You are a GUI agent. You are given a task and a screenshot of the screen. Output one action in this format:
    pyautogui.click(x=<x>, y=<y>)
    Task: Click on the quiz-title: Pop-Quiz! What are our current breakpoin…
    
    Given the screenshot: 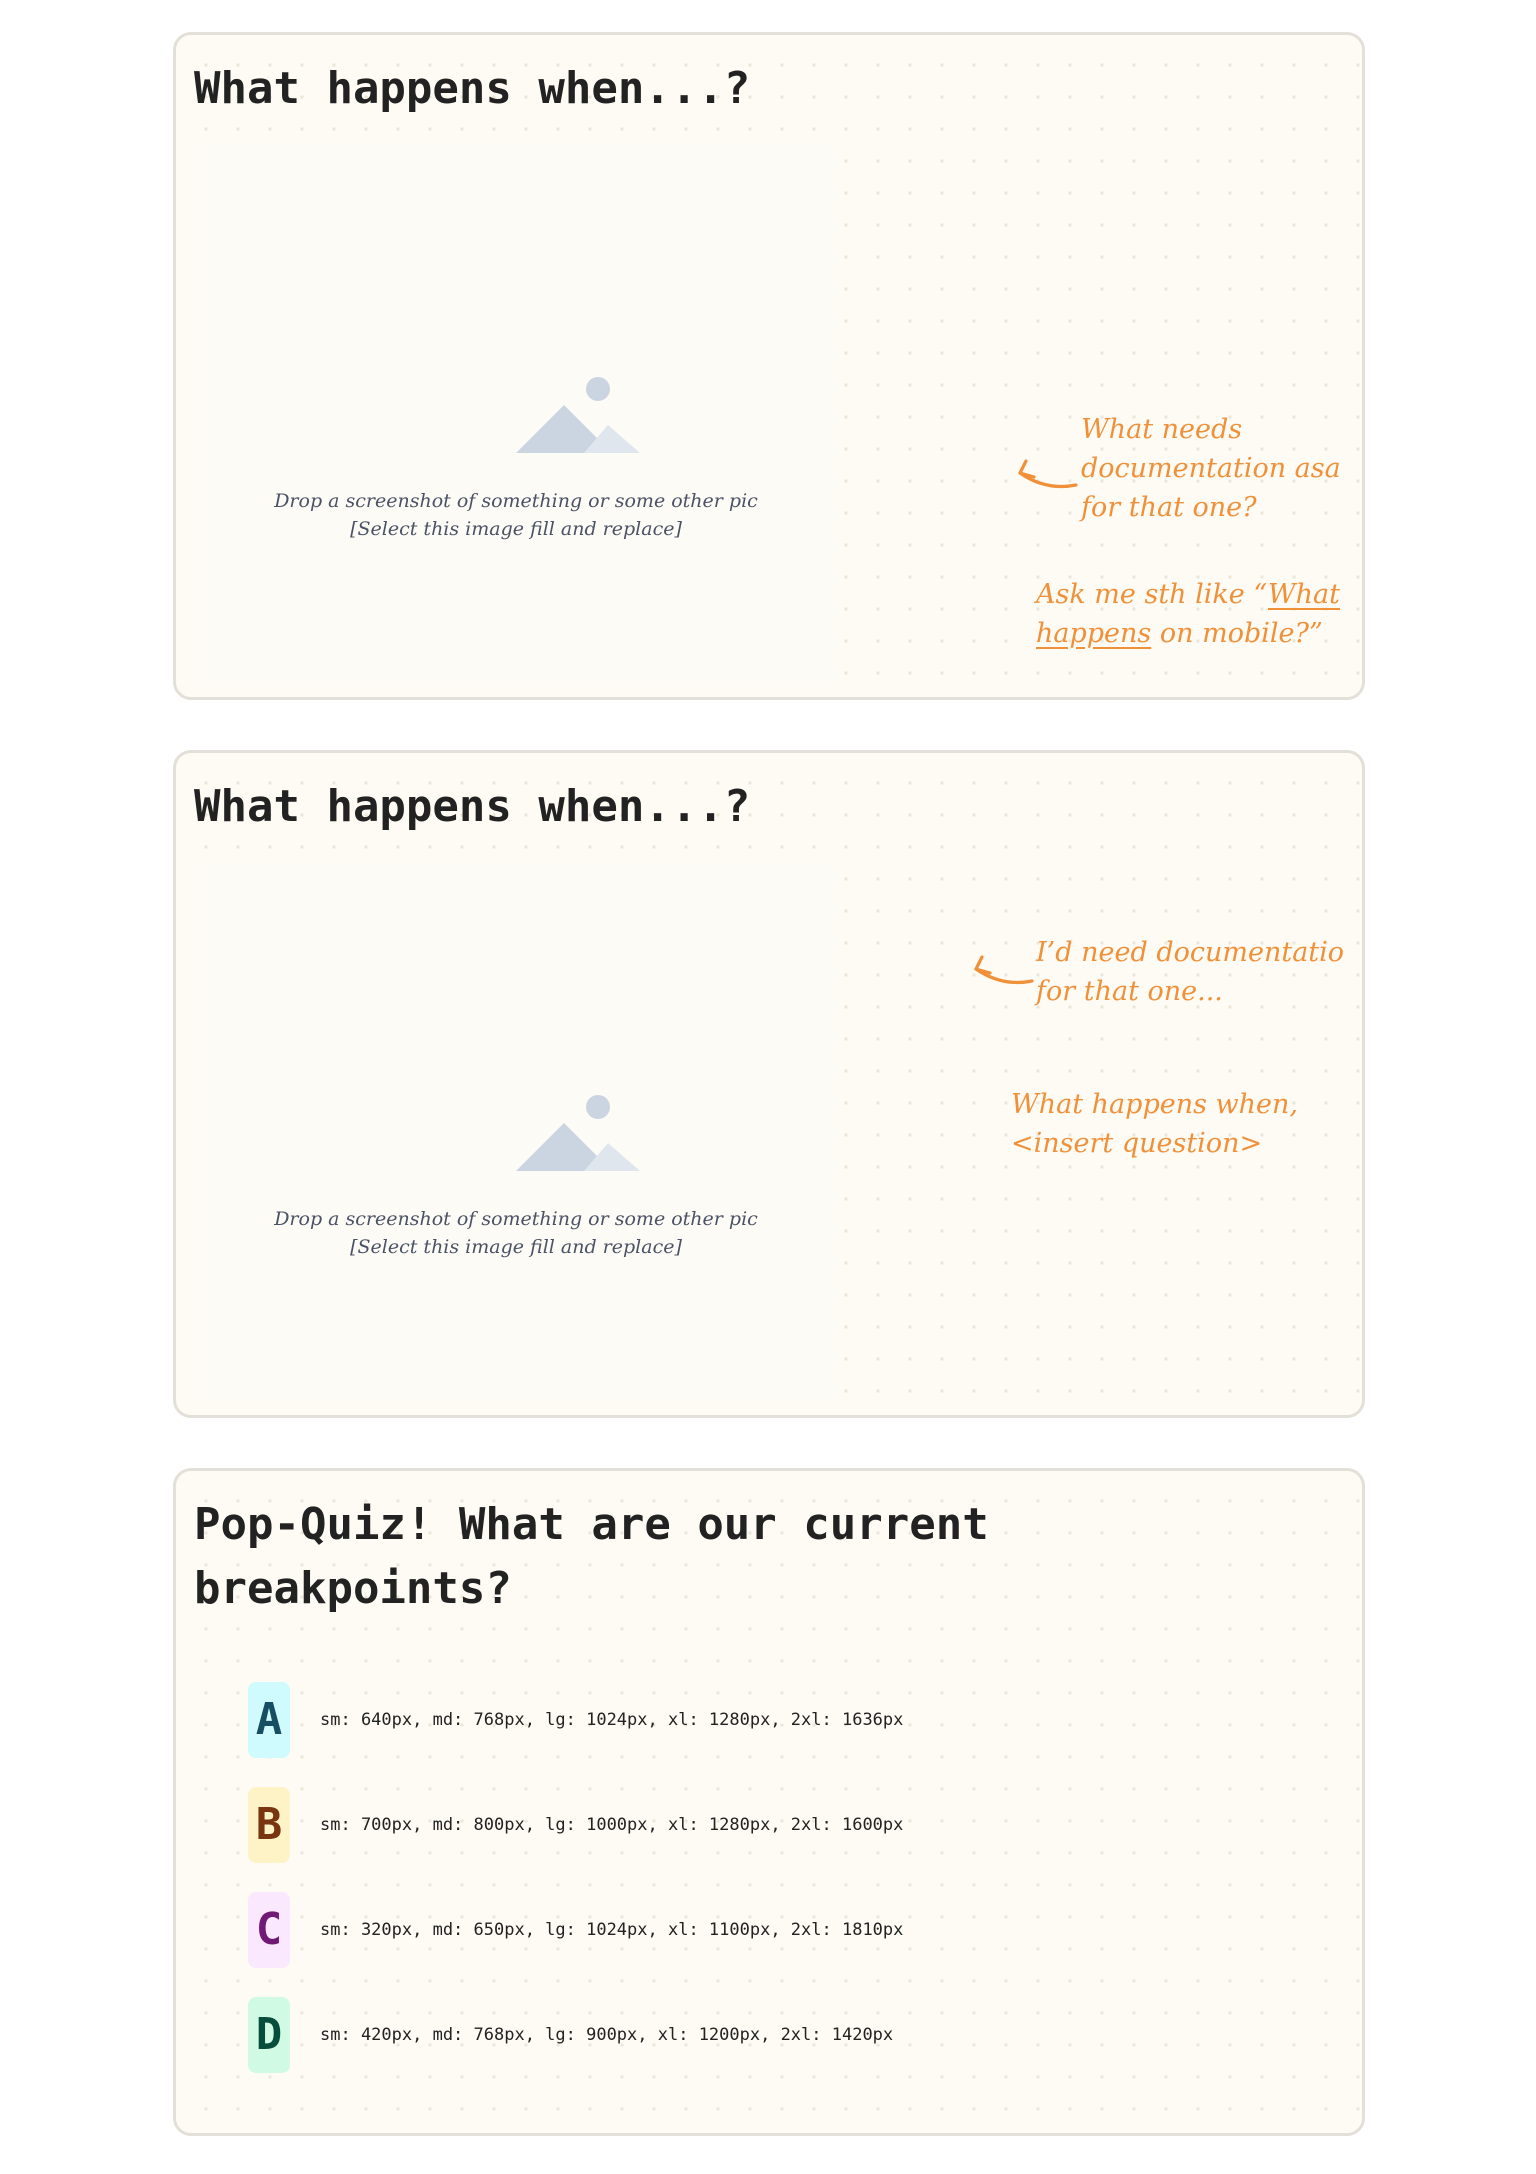 What is the action you would take?
    pyautogui.click(x=591, y=1556)
    